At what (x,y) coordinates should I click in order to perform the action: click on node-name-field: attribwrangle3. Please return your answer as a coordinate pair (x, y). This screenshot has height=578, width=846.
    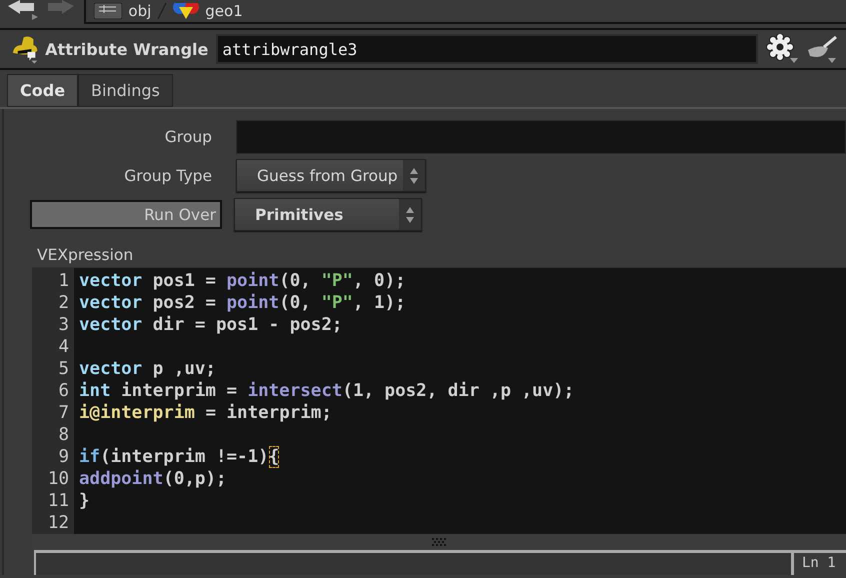
    Looking at the image, I should click on (487, 49).